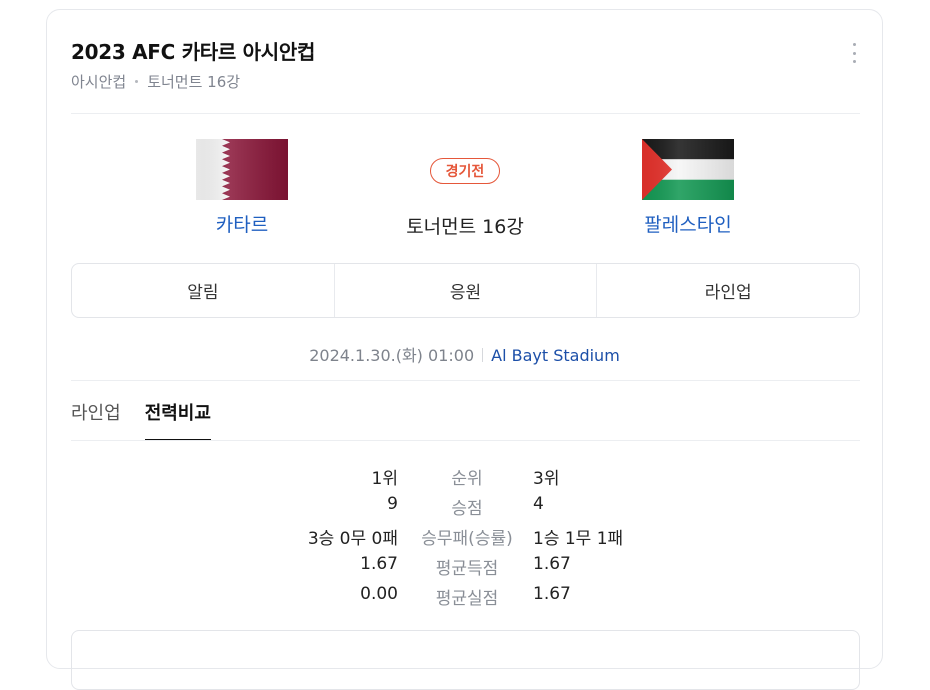 This screenshot has height=690, width=930. What do you see at coordinates (546, 479) in the screenshot?
I see `away-value: 3위` at bounding box center [546, 479].